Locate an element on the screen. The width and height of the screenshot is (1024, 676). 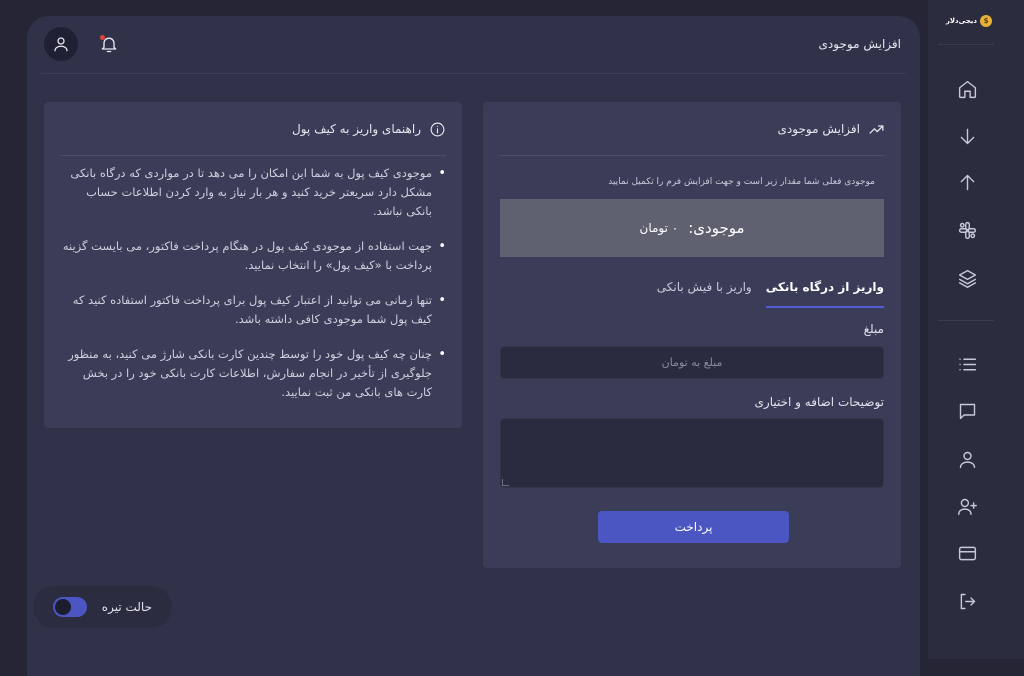
dark-mode-toggle: حالت تیره is located at coordinates (102, 607).